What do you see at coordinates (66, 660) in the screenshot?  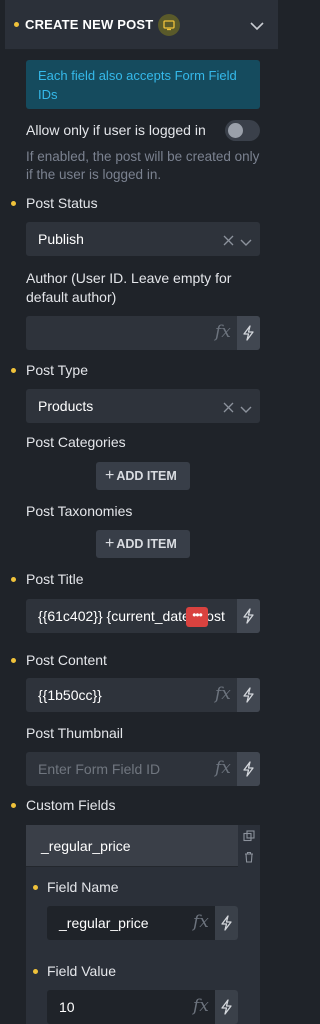 I see `post-content-label: Post Content` at bounding box center [66, 660].